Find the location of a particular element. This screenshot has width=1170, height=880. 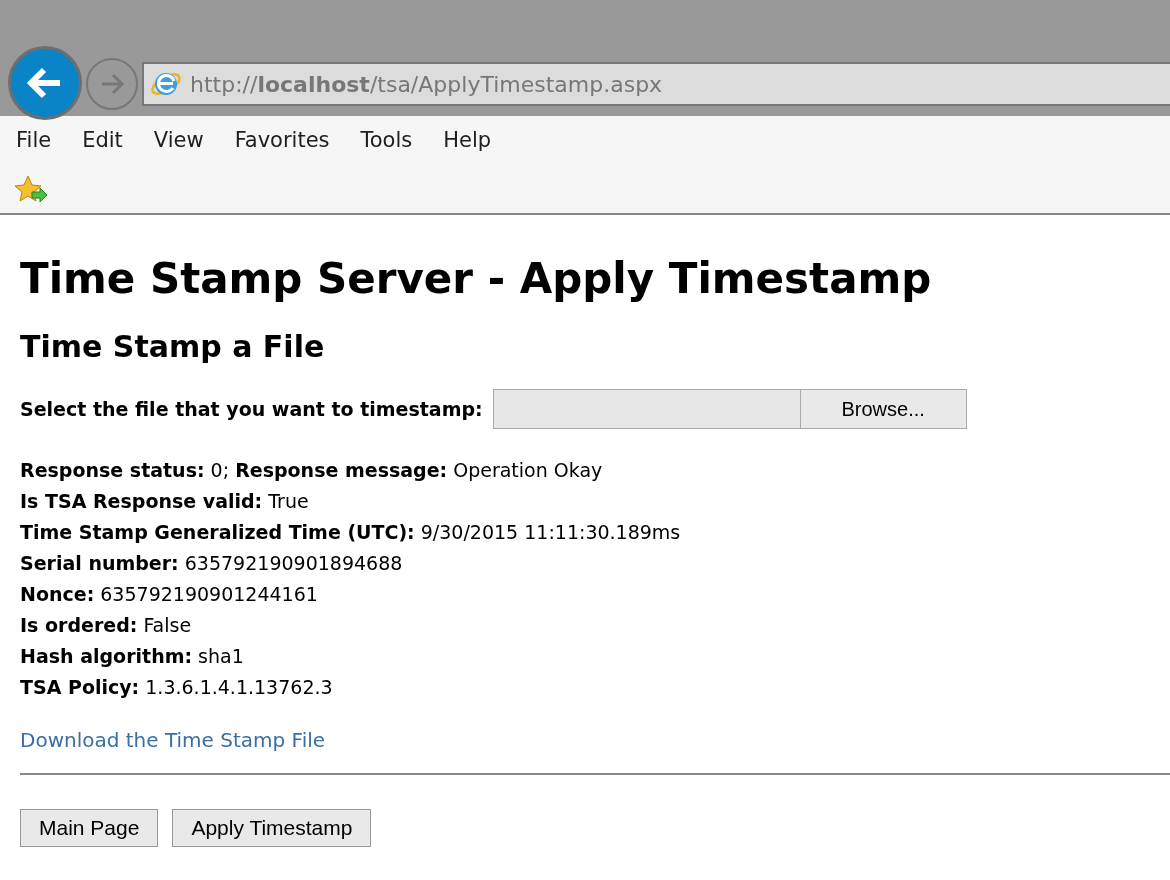

response-detail: Is TSA Response valid: True is located at coordinates (165, 501).